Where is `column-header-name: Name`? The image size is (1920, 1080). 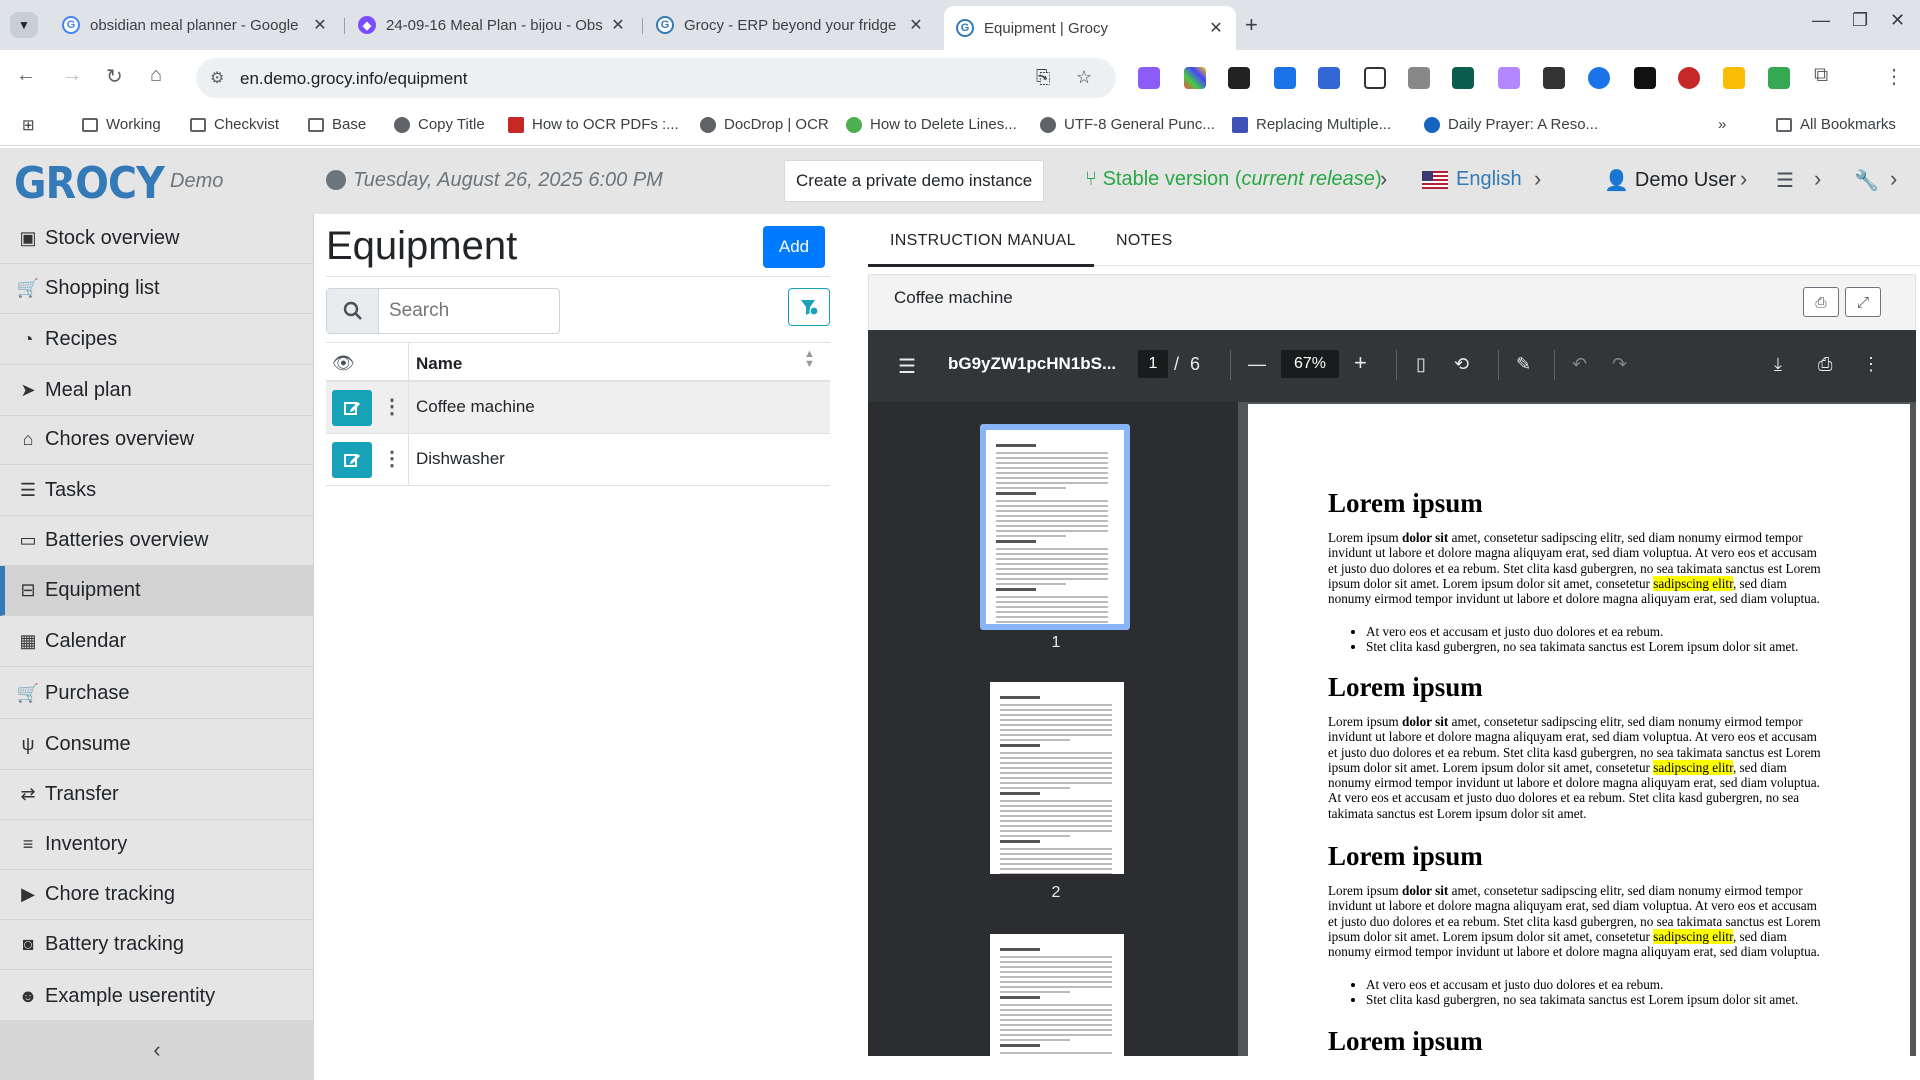
column-header-name: Name is located at coordinates (439, 364).